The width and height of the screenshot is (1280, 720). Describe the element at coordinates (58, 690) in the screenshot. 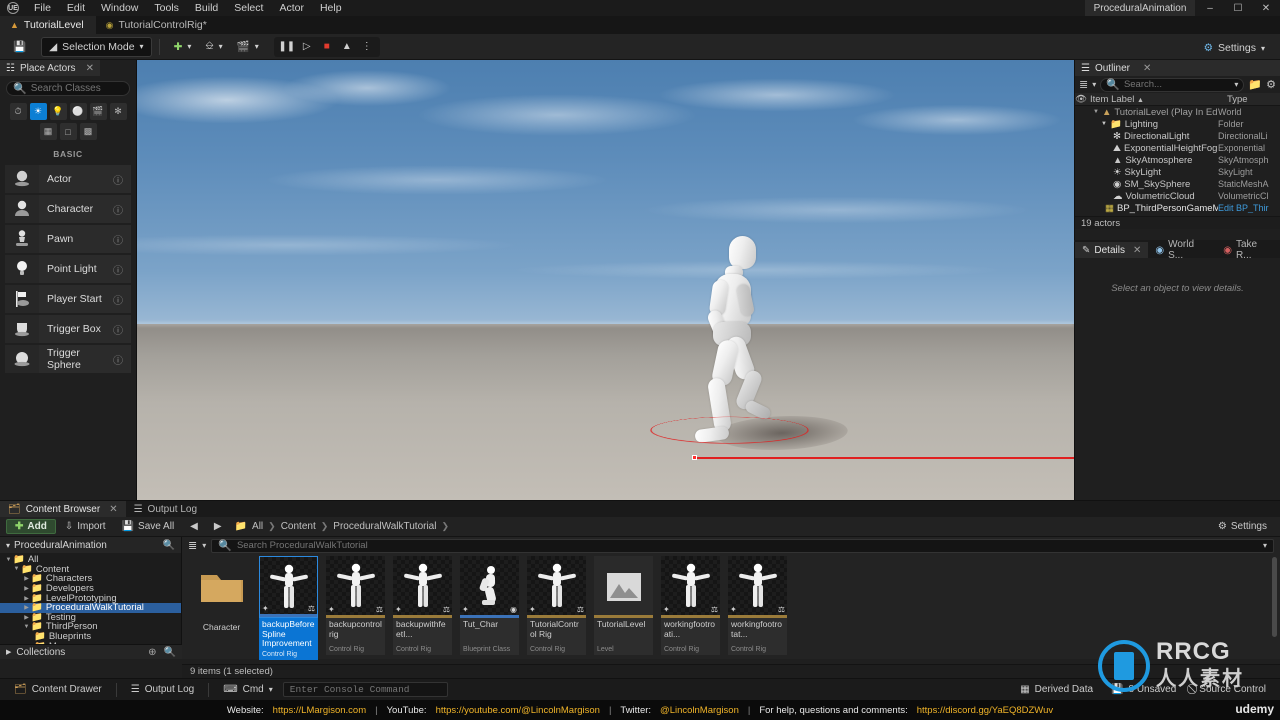

I see `content-drawer-button: 🗂 Content Drawer` at that location.